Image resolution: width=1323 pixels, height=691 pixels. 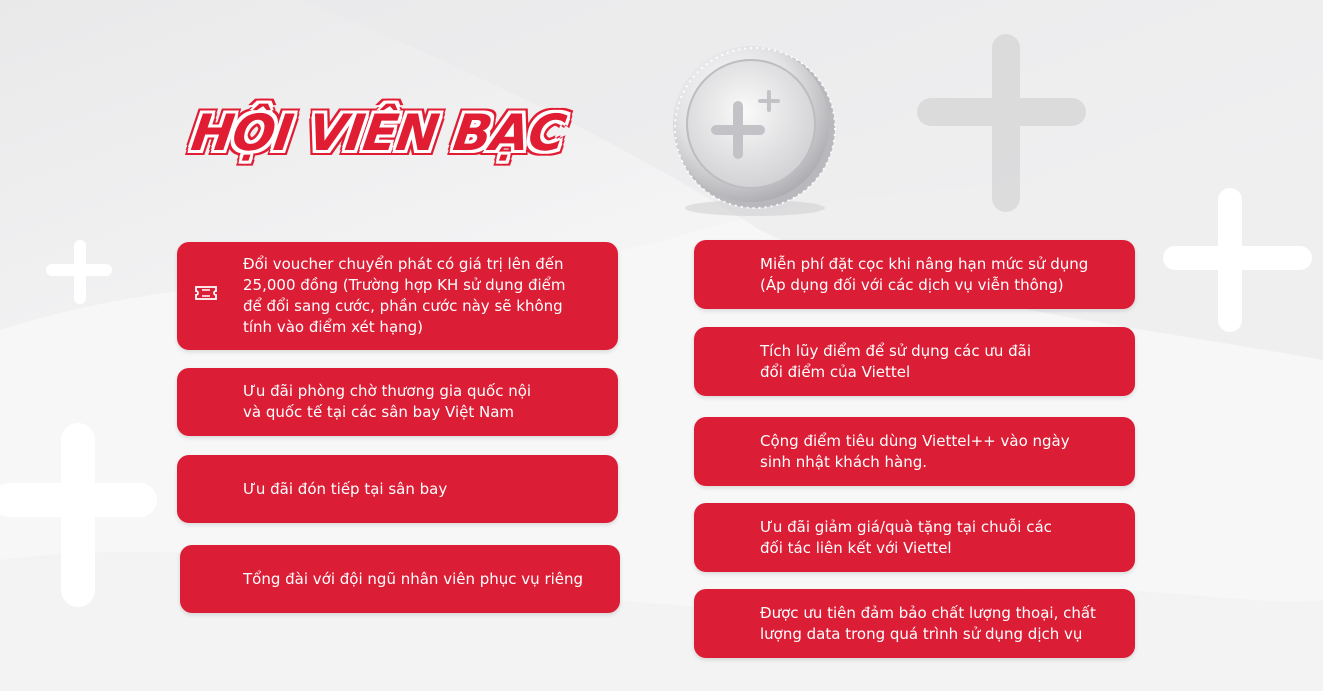 What do you see at coordinates (378, 133) in the screenshot?
I see `page-title: HỘI VIÊN BẠC` at bounding box center [378, 133].